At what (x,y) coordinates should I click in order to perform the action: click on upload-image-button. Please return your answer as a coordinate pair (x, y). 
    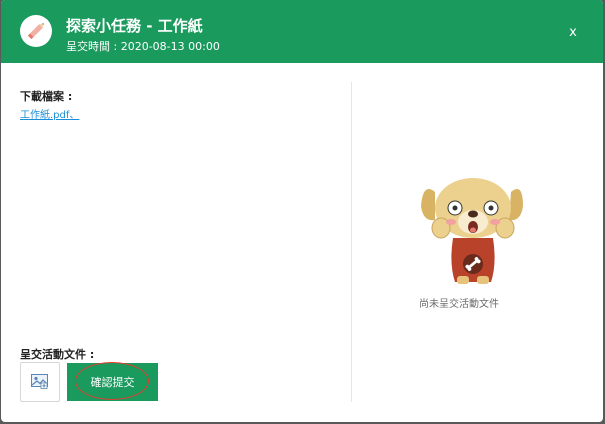
    Looking at the image, I should click on (40, 382).